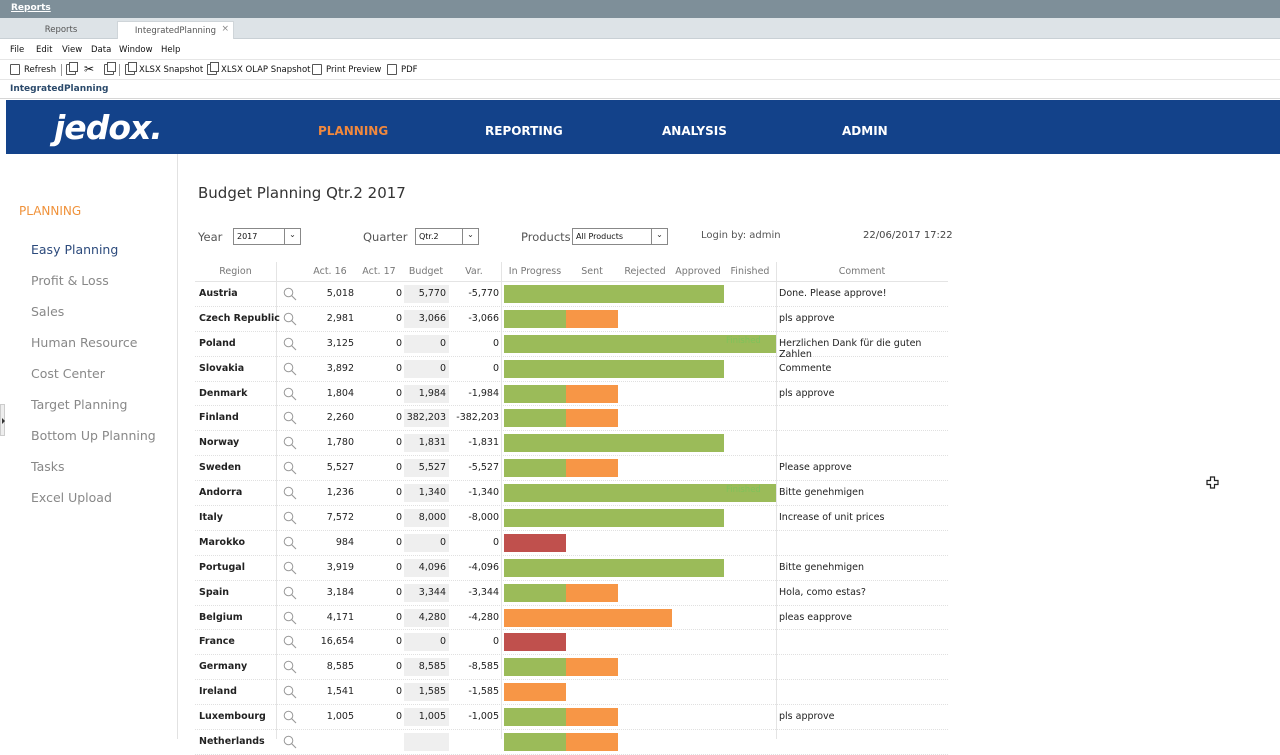  I want to click on budget-cell: 1,340, so click(425, 492).